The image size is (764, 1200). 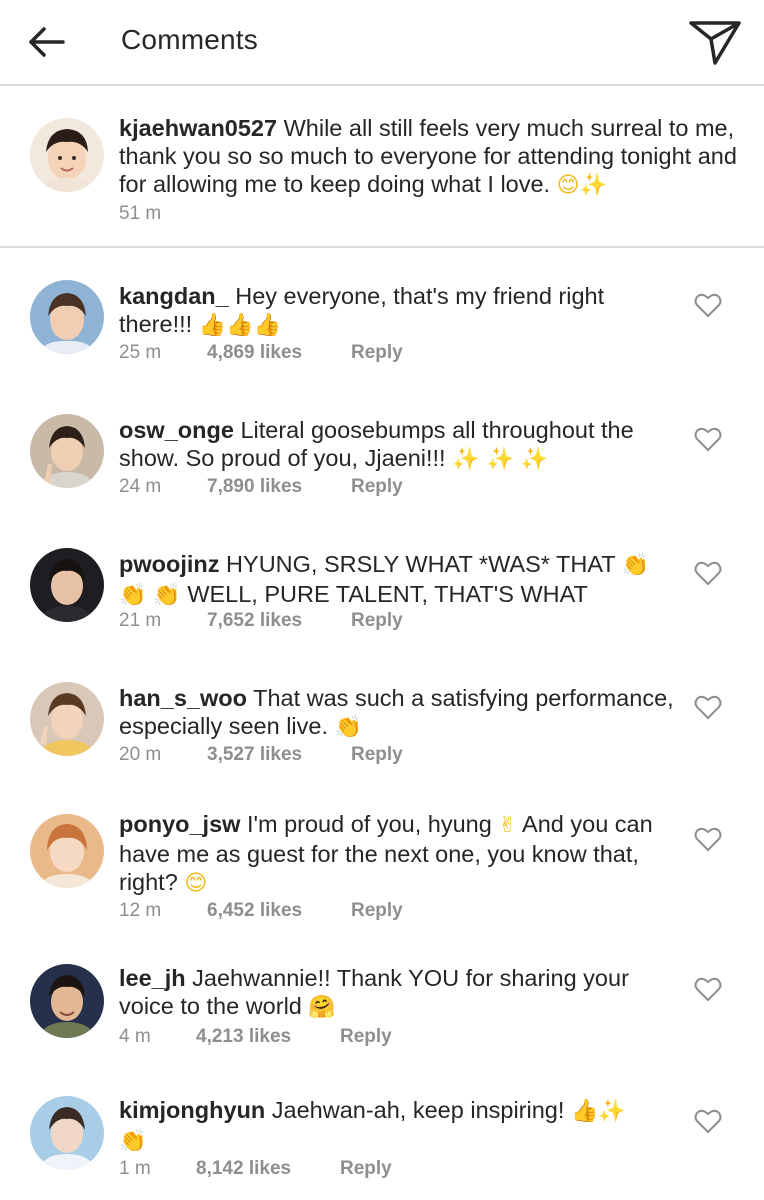 I want to click on arrow-left-icon, so click(x=47, y=42).